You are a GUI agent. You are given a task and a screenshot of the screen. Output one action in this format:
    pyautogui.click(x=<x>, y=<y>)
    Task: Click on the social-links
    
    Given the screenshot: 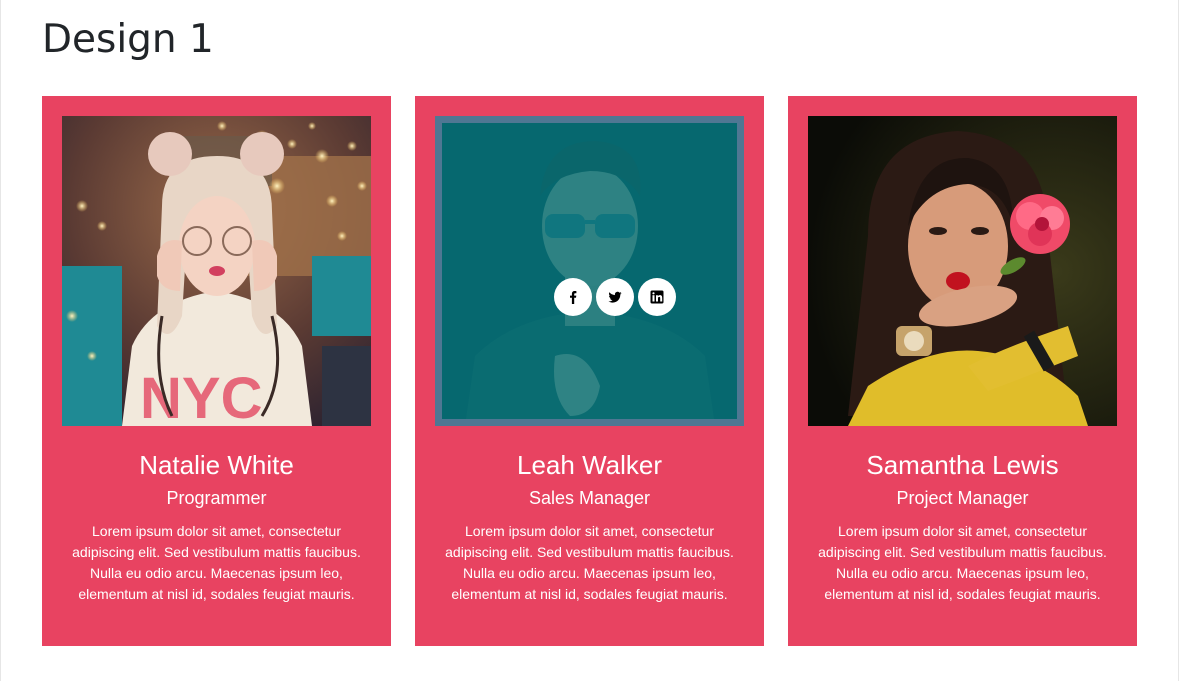 What is the action you would take?
    pyautogui.click(x=615, y=297)
    